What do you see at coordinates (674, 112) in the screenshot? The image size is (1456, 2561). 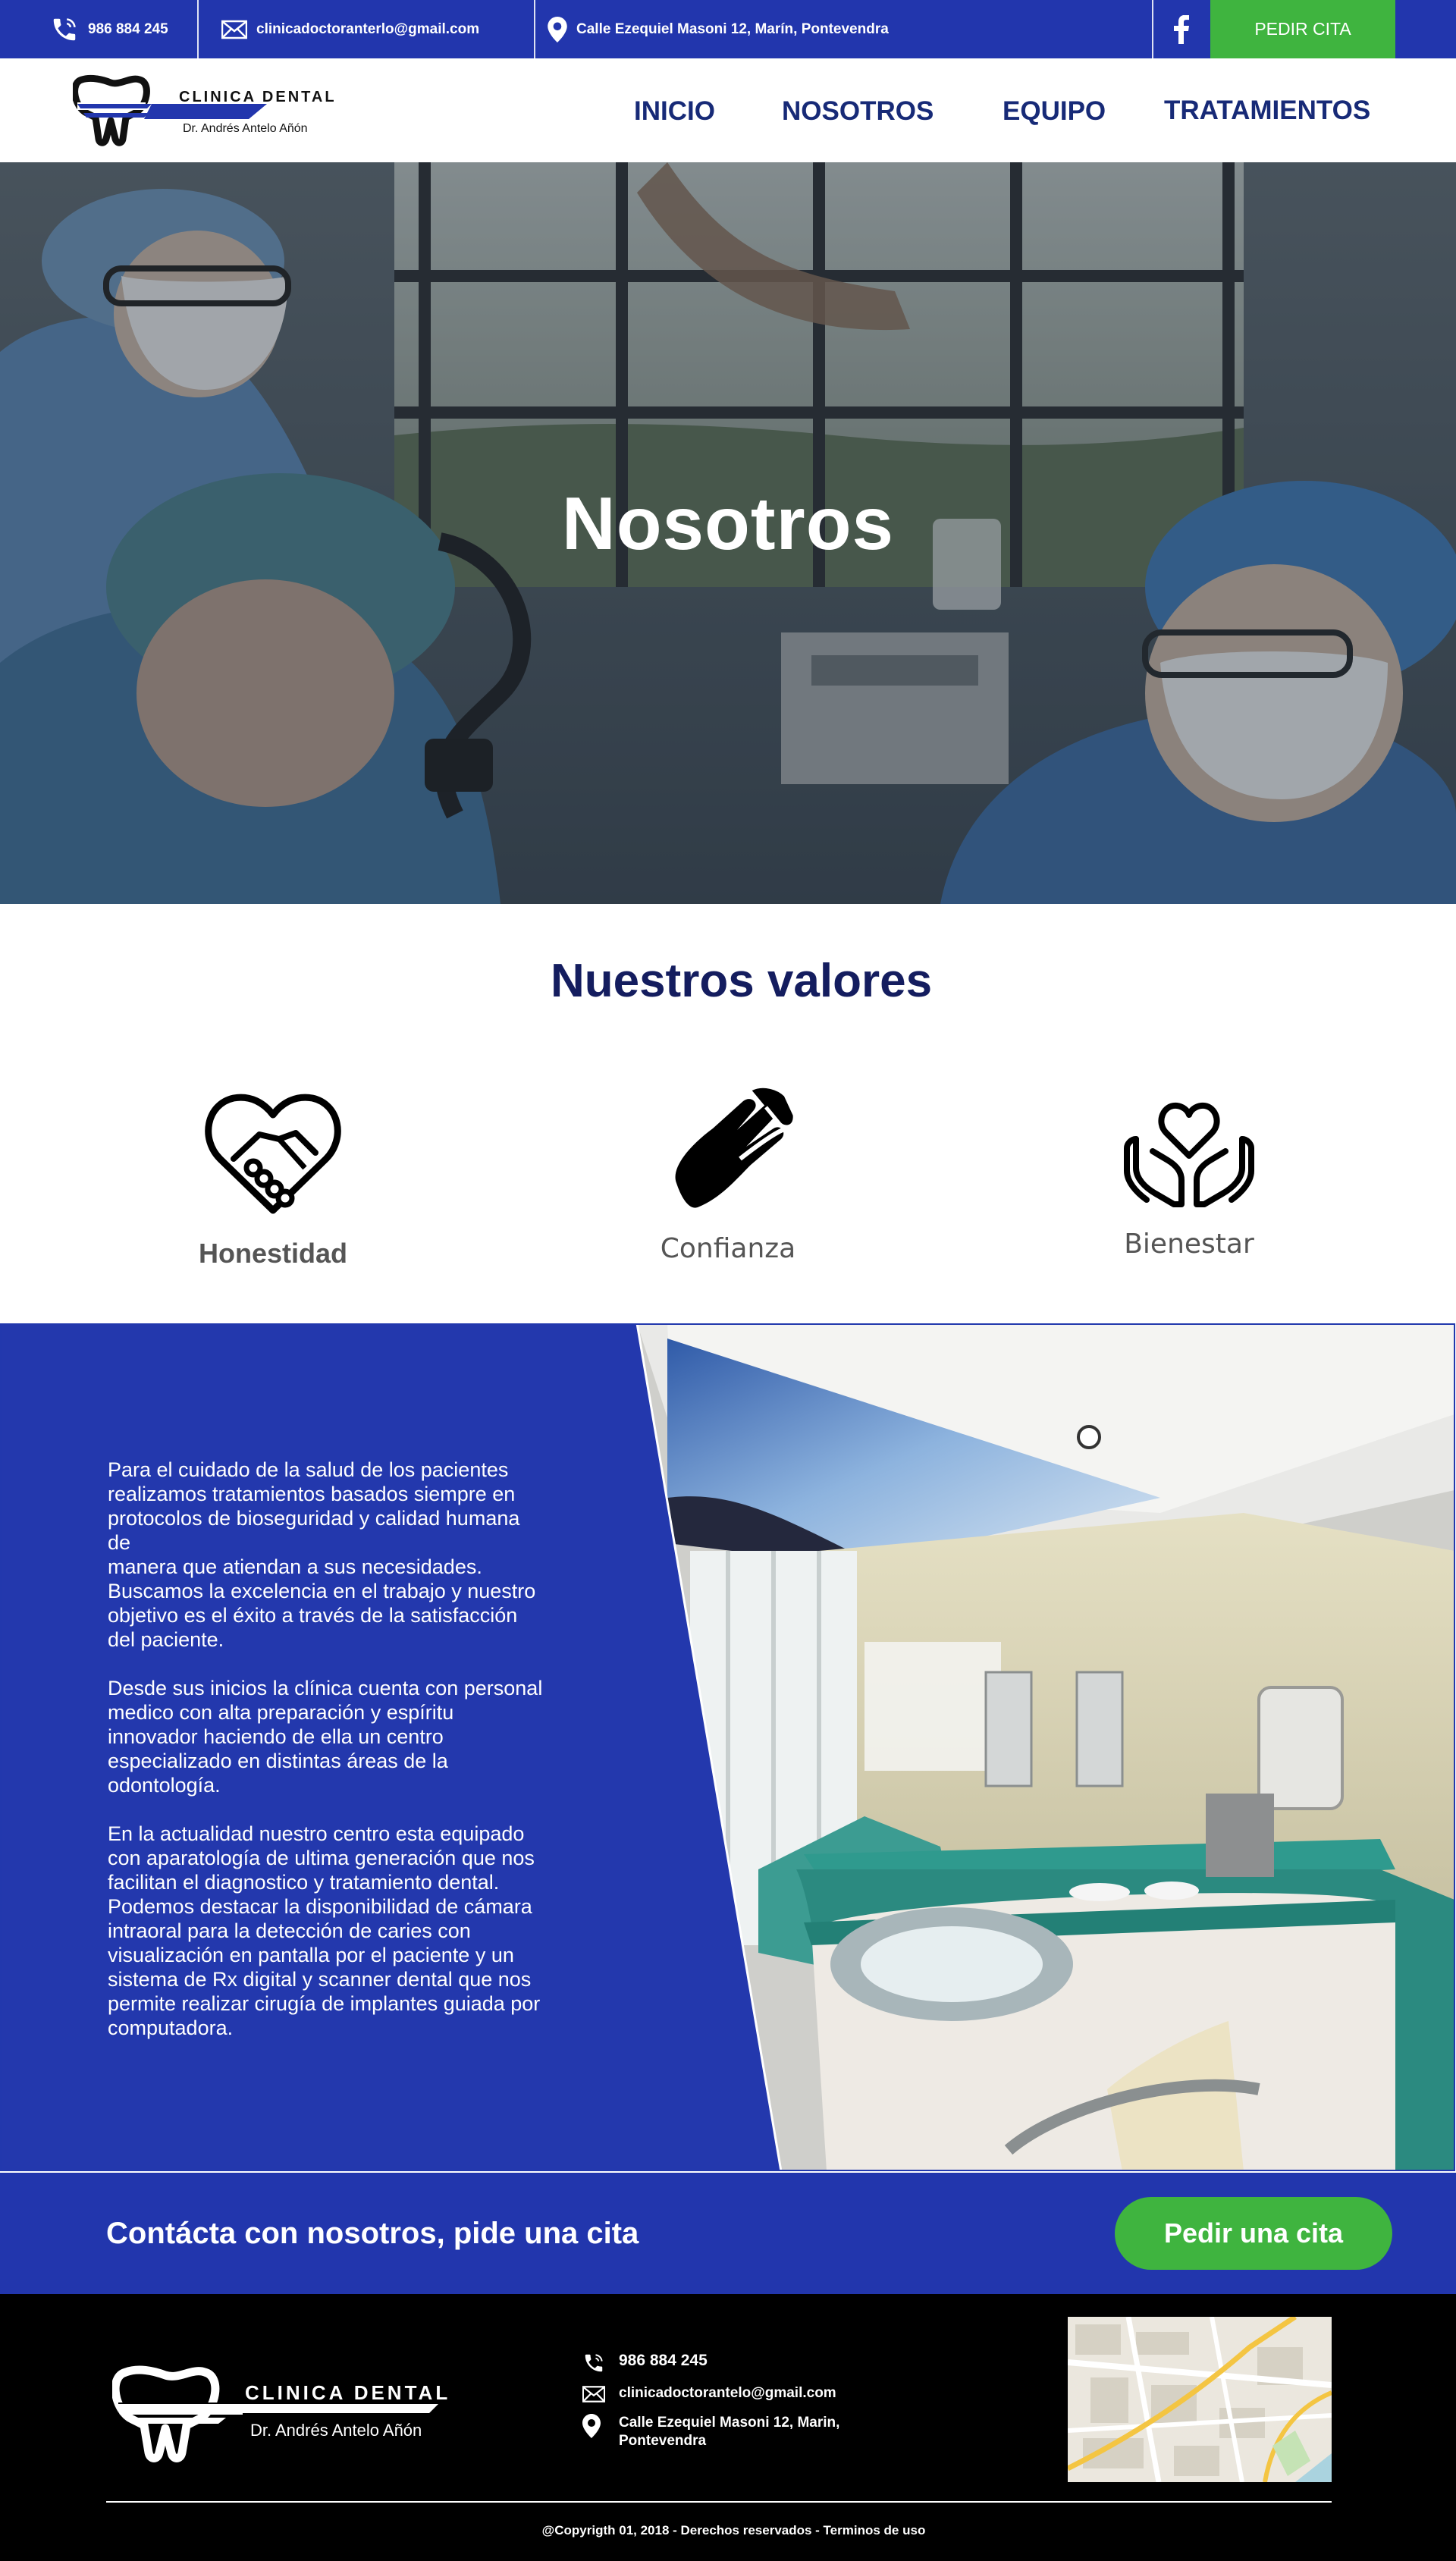 I see `nav-inicio: INICIO` at bounding box center [674, 112].